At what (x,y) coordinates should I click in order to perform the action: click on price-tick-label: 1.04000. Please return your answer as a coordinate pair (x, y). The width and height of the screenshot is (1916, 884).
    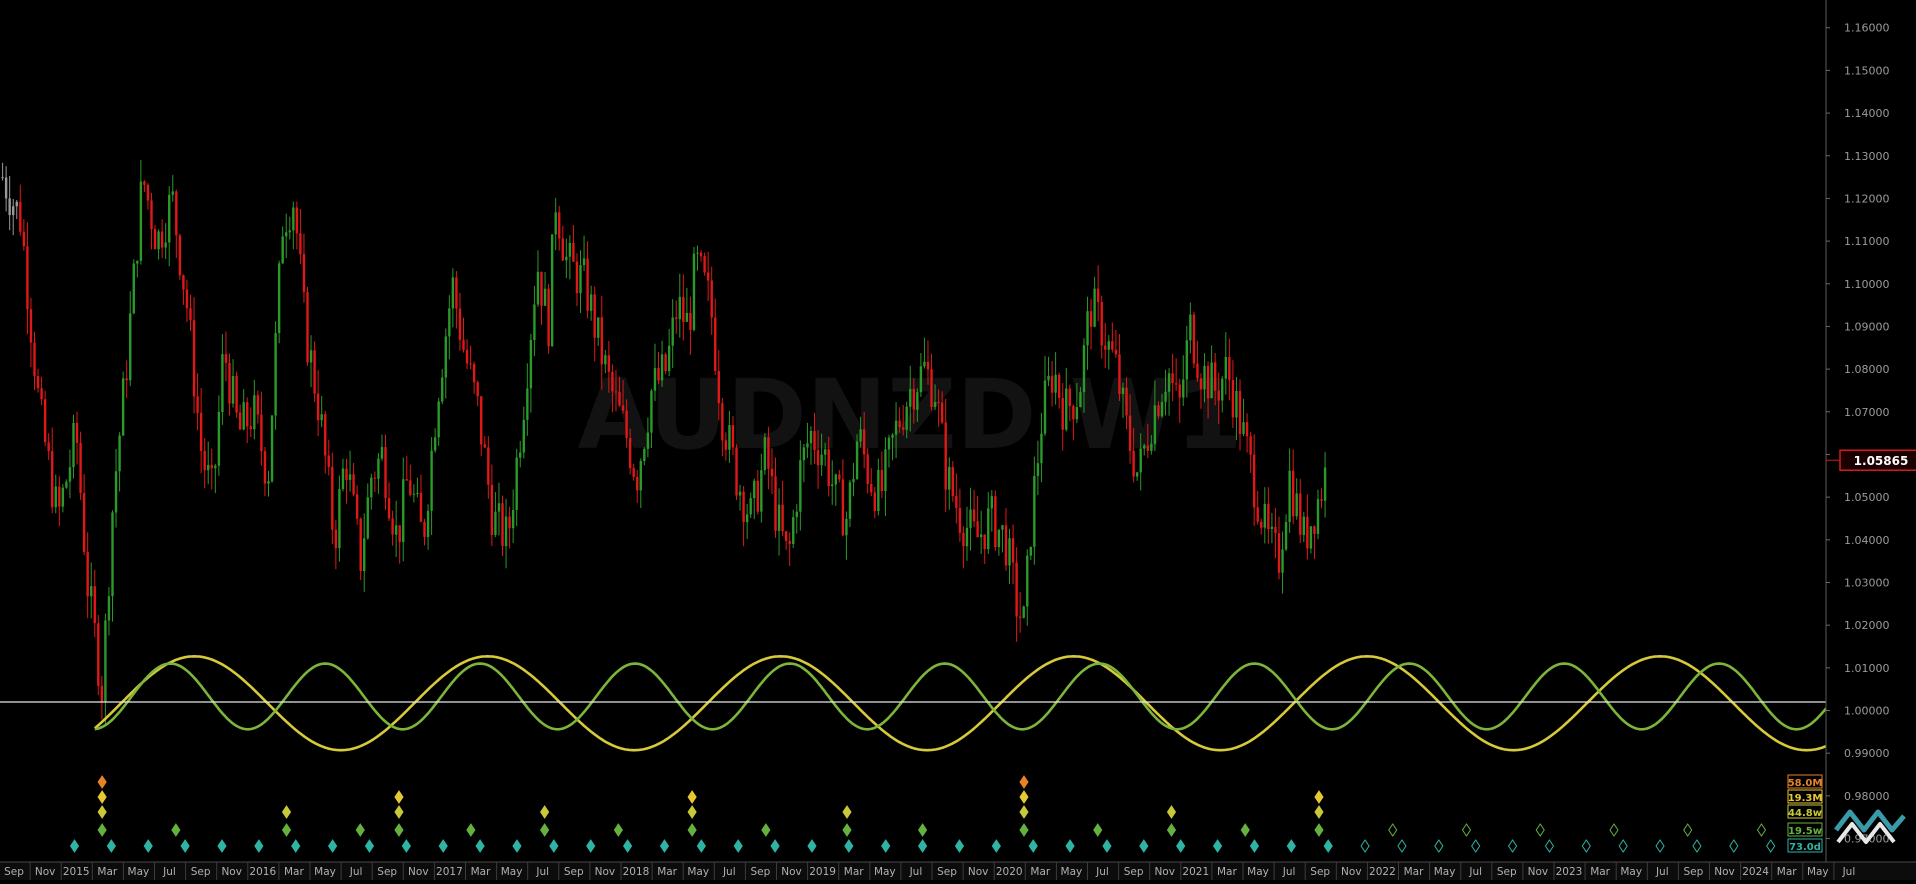
    Looking at the image, I should click on (1867, 540).